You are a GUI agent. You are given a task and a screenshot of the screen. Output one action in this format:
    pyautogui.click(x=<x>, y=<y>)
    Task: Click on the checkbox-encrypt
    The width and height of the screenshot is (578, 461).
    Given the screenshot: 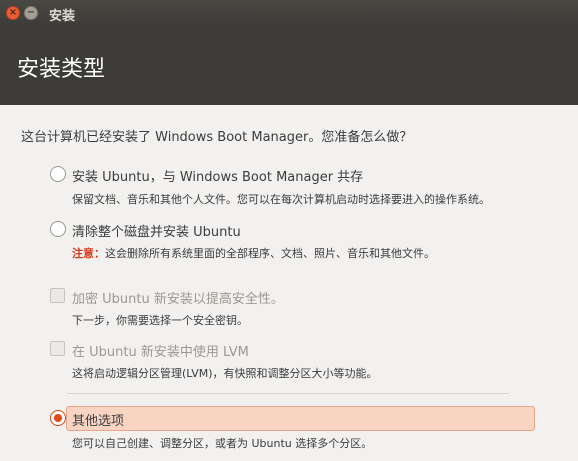 What is the action you would take?
    pyautogui.click(x=57, y=295)
    